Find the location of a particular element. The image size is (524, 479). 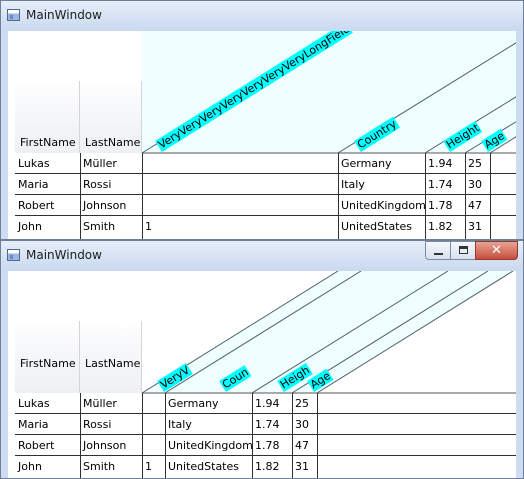

minimize-icon is located at coordinates (438, 254).